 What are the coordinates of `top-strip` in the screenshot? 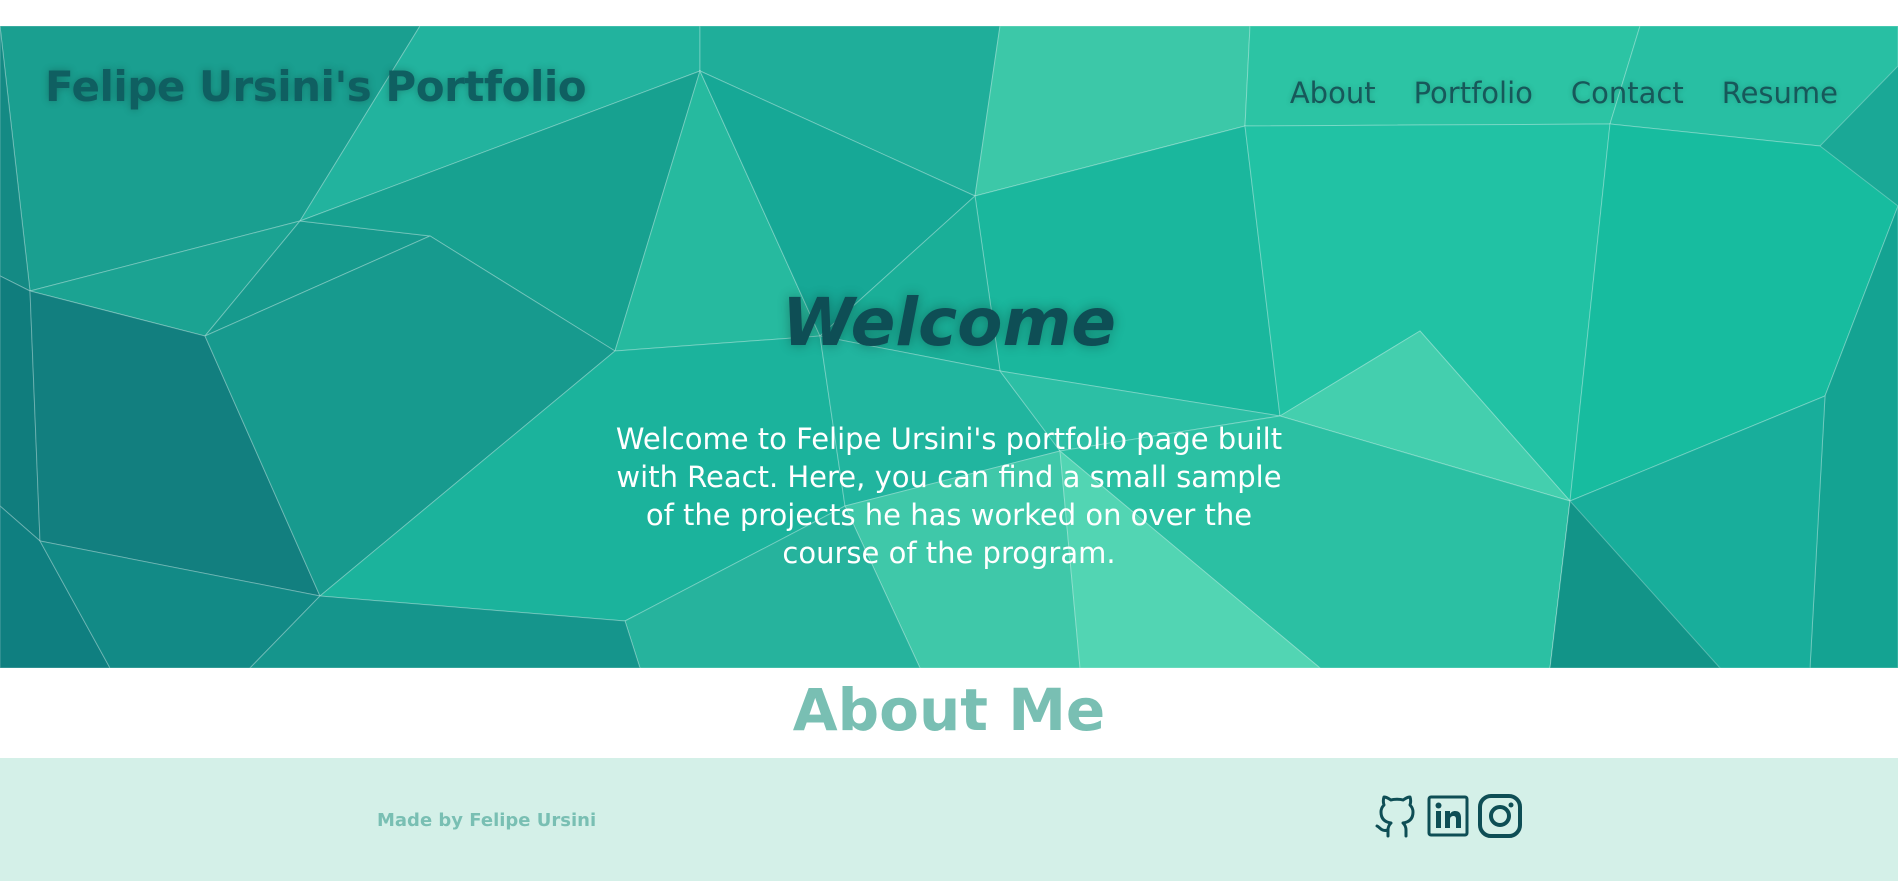 It's located at (949, 13).